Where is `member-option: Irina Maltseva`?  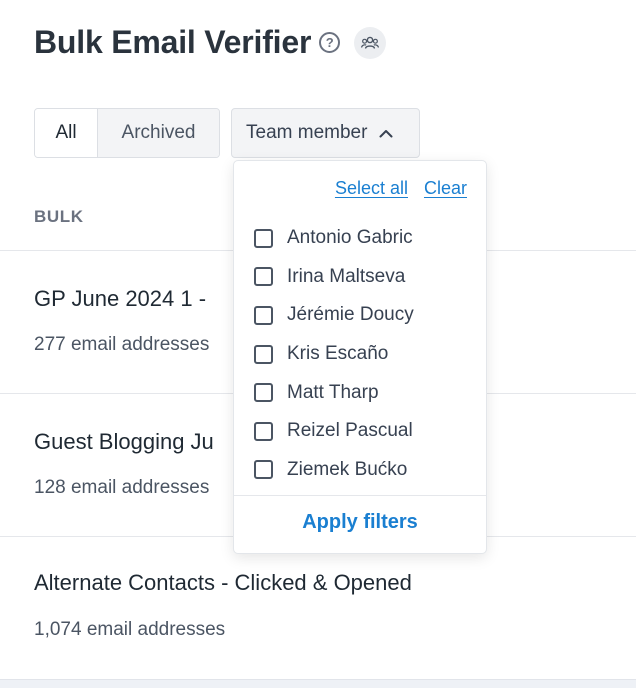
member-option: Irina Maltseva is located at coordinates (334, 277).